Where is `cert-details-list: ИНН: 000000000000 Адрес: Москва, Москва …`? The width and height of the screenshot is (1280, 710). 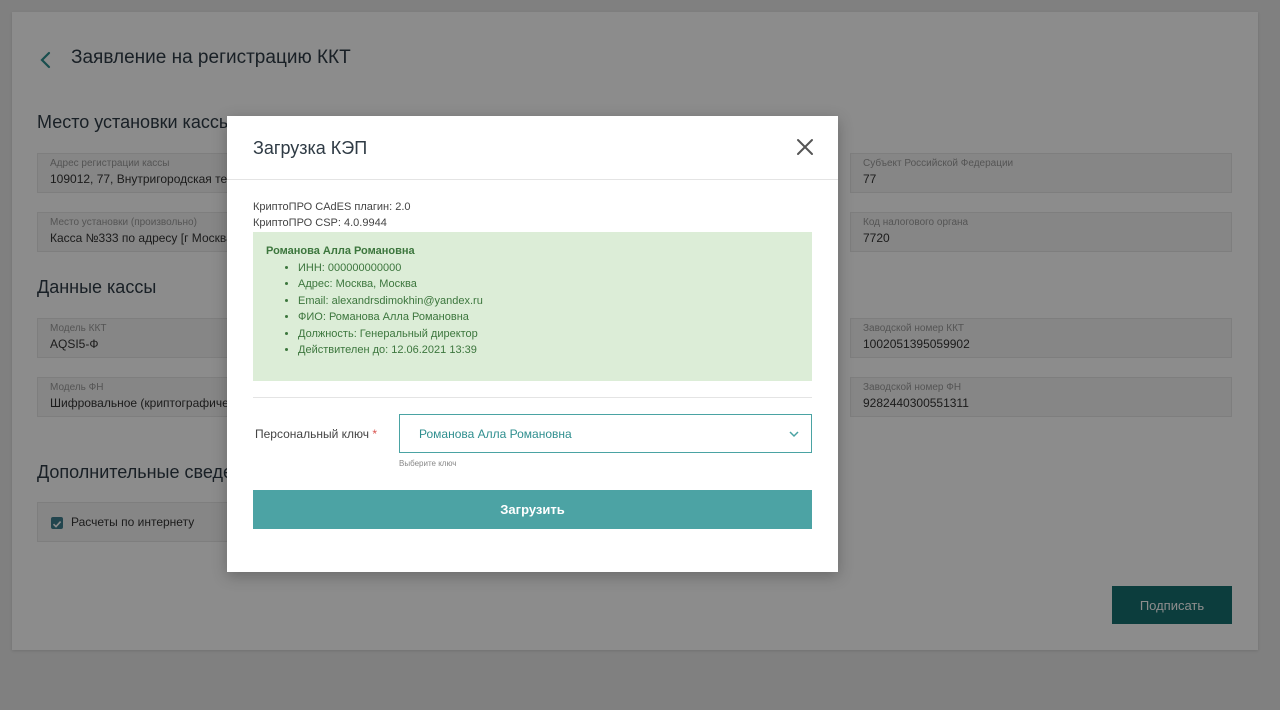
cert-details-list: ИНН: 000000000000 Адрес: Москва, Москва … is located at coordinates (548, 309).